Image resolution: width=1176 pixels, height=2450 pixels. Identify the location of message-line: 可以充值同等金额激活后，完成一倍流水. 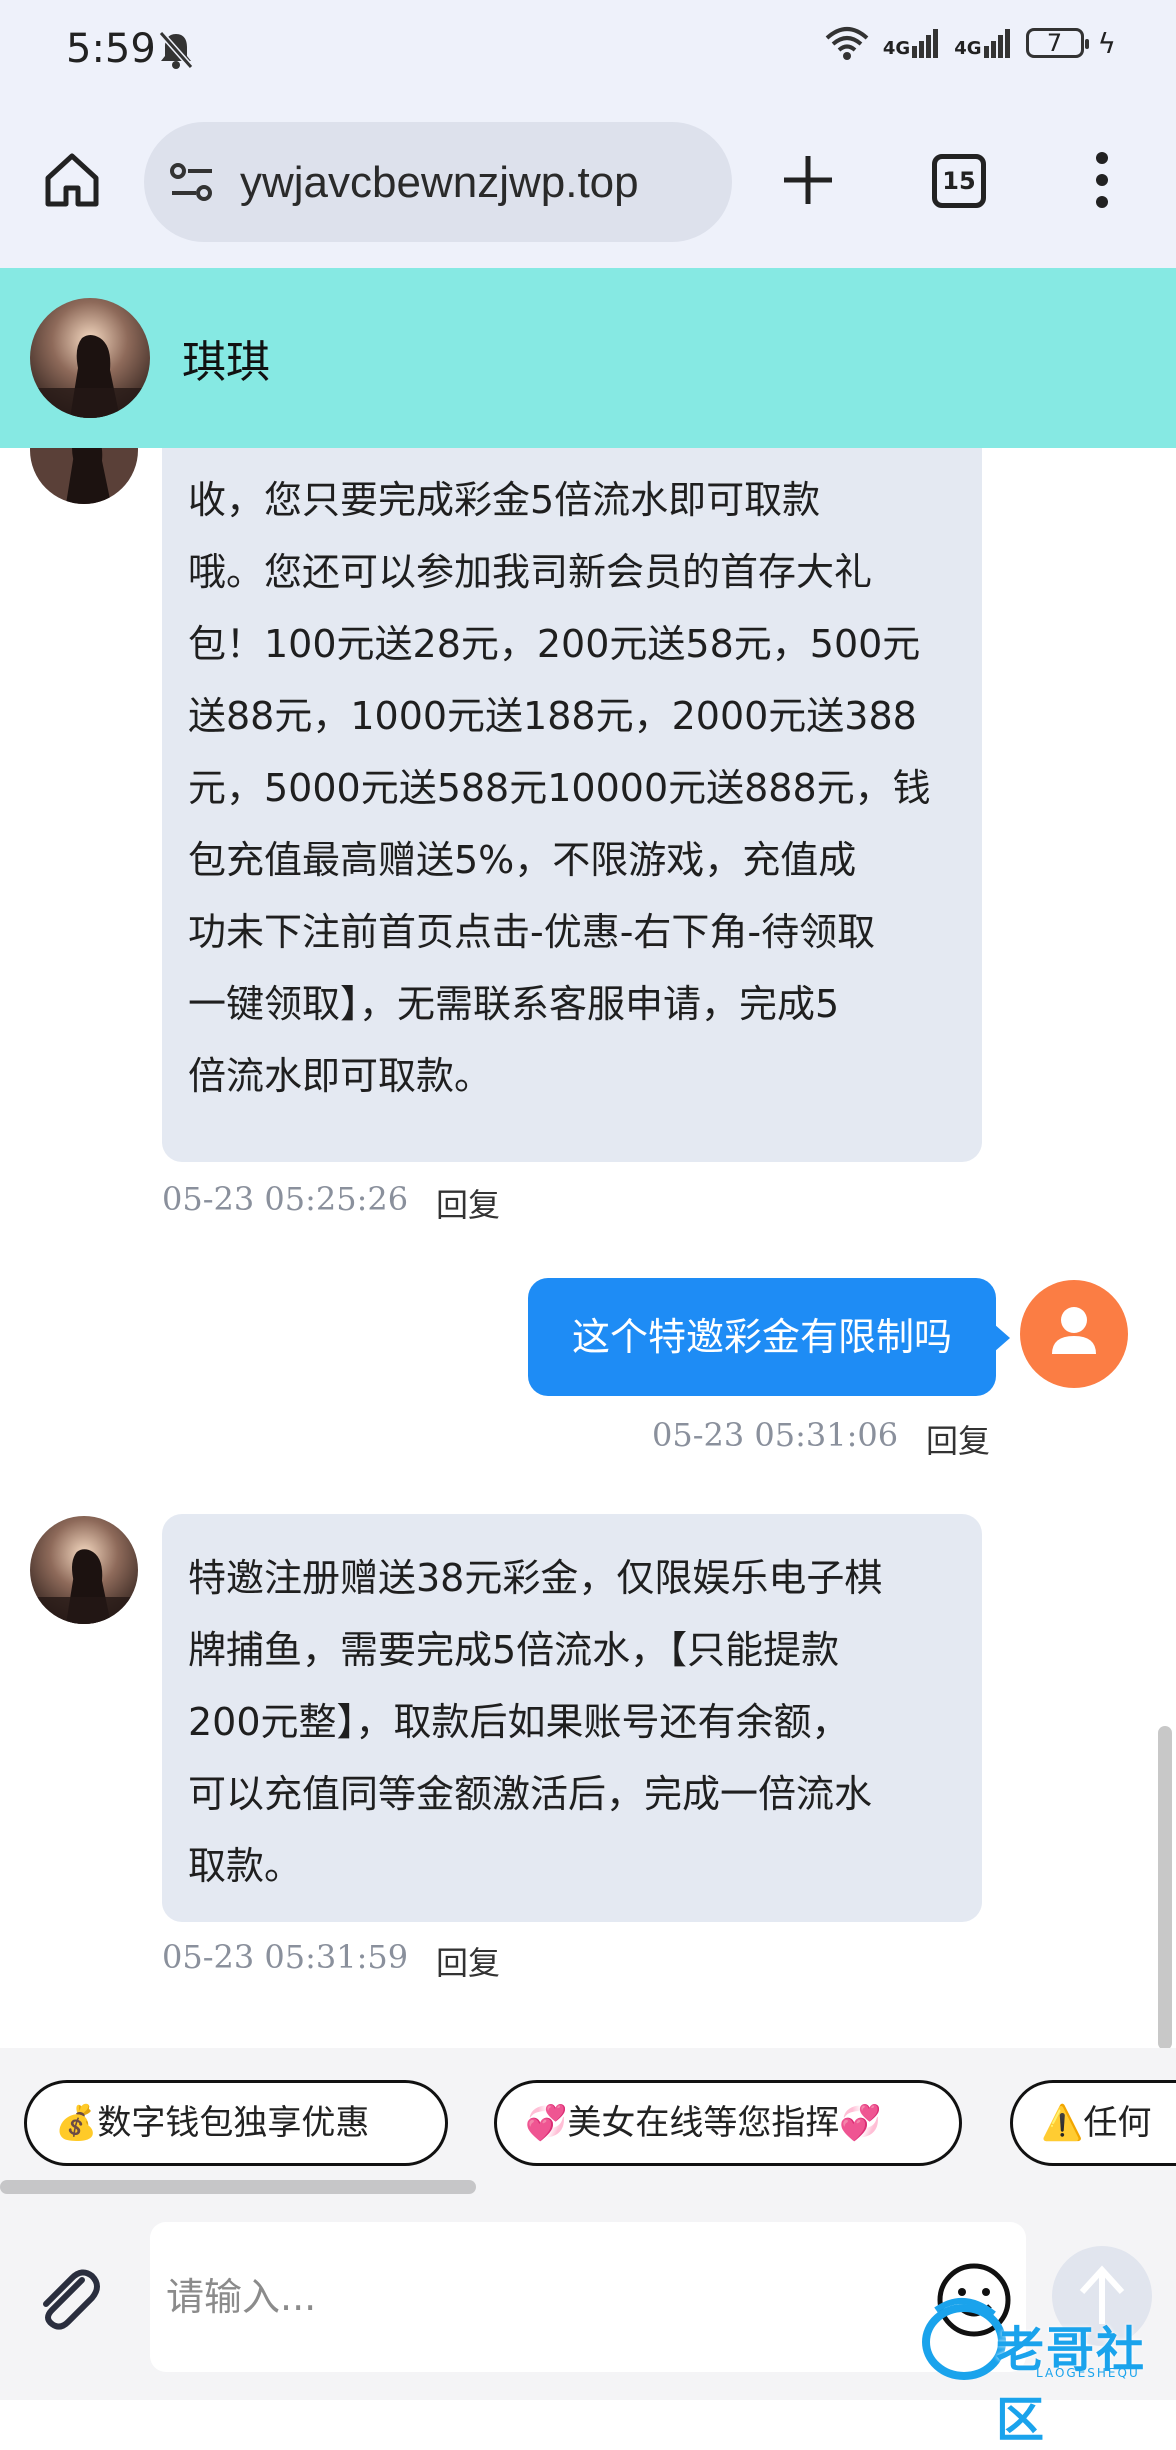
(530, 1794).